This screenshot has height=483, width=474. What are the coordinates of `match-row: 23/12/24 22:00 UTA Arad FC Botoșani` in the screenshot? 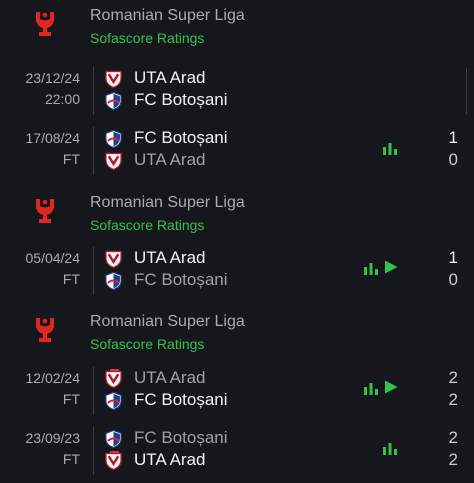 It's located at (237, 92).